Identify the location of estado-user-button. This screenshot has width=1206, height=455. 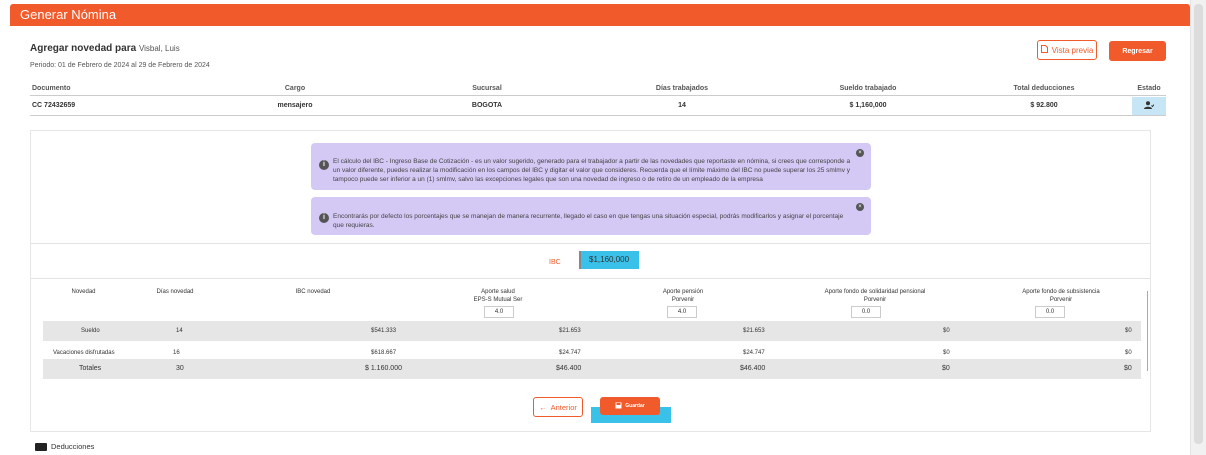
(1149, 105).